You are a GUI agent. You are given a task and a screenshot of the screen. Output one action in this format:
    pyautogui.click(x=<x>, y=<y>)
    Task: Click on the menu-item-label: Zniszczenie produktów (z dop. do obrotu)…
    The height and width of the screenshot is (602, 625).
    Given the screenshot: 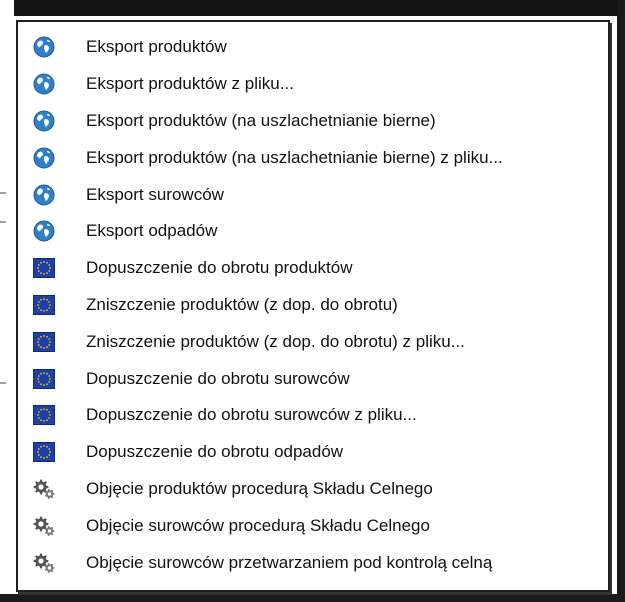 What is the action you would take?
    pyautogui.click(x=275, y=341)
    